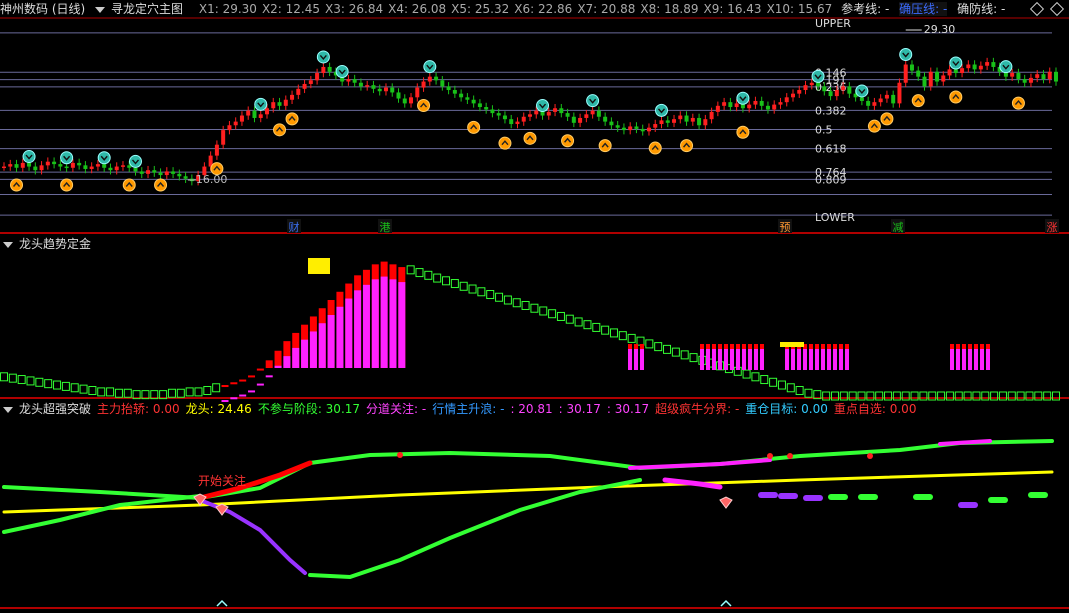 This screenshot has width=1069, height=613. I want to click on upper-label: UPPER, so click(833, 23).